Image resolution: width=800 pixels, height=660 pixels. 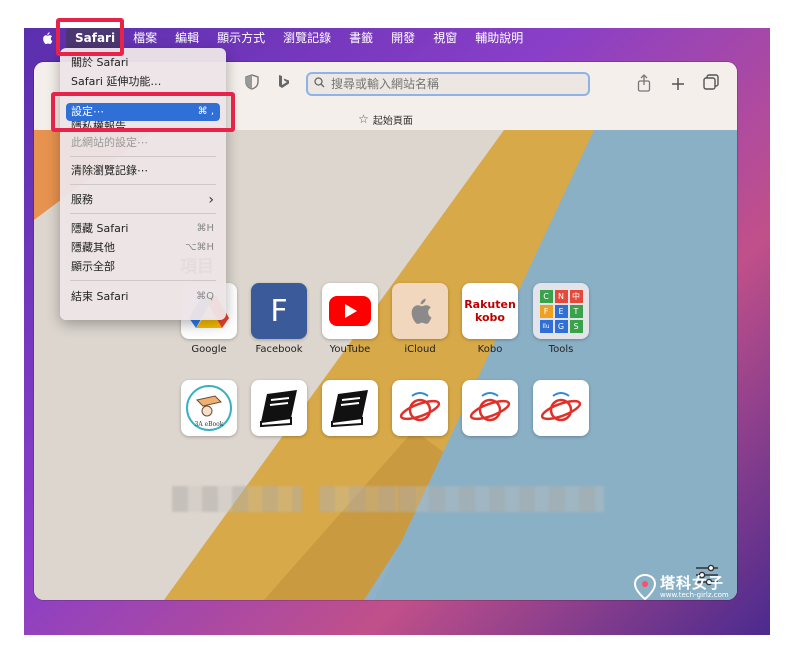 What do you see at coordinates (279, 311) in the screenshot?
I see `facebook-icon: F` at bounding box center [279, 311].